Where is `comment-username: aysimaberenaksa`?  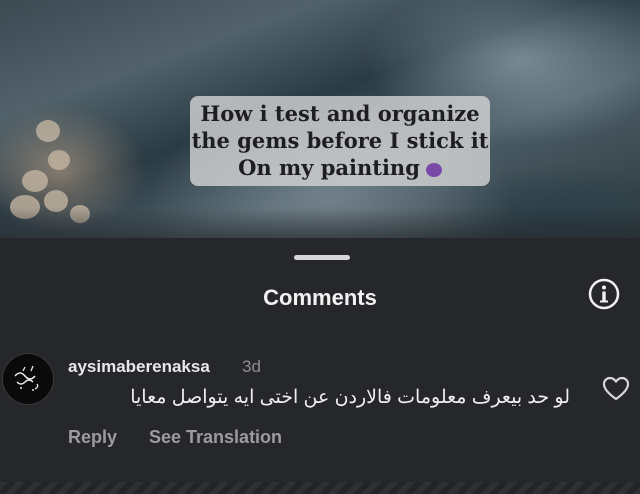 comment-username: aysimaberenaksa is located at coordinates (139, 367).